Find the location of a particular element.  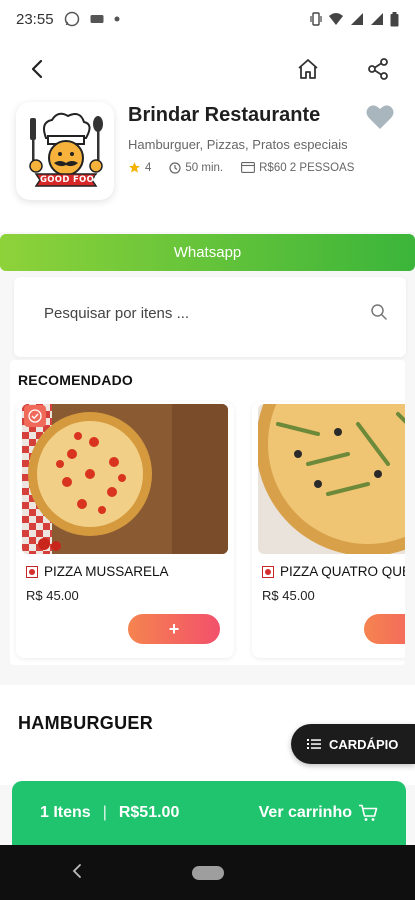

rating: 4 is located at coordinates (139, 167).